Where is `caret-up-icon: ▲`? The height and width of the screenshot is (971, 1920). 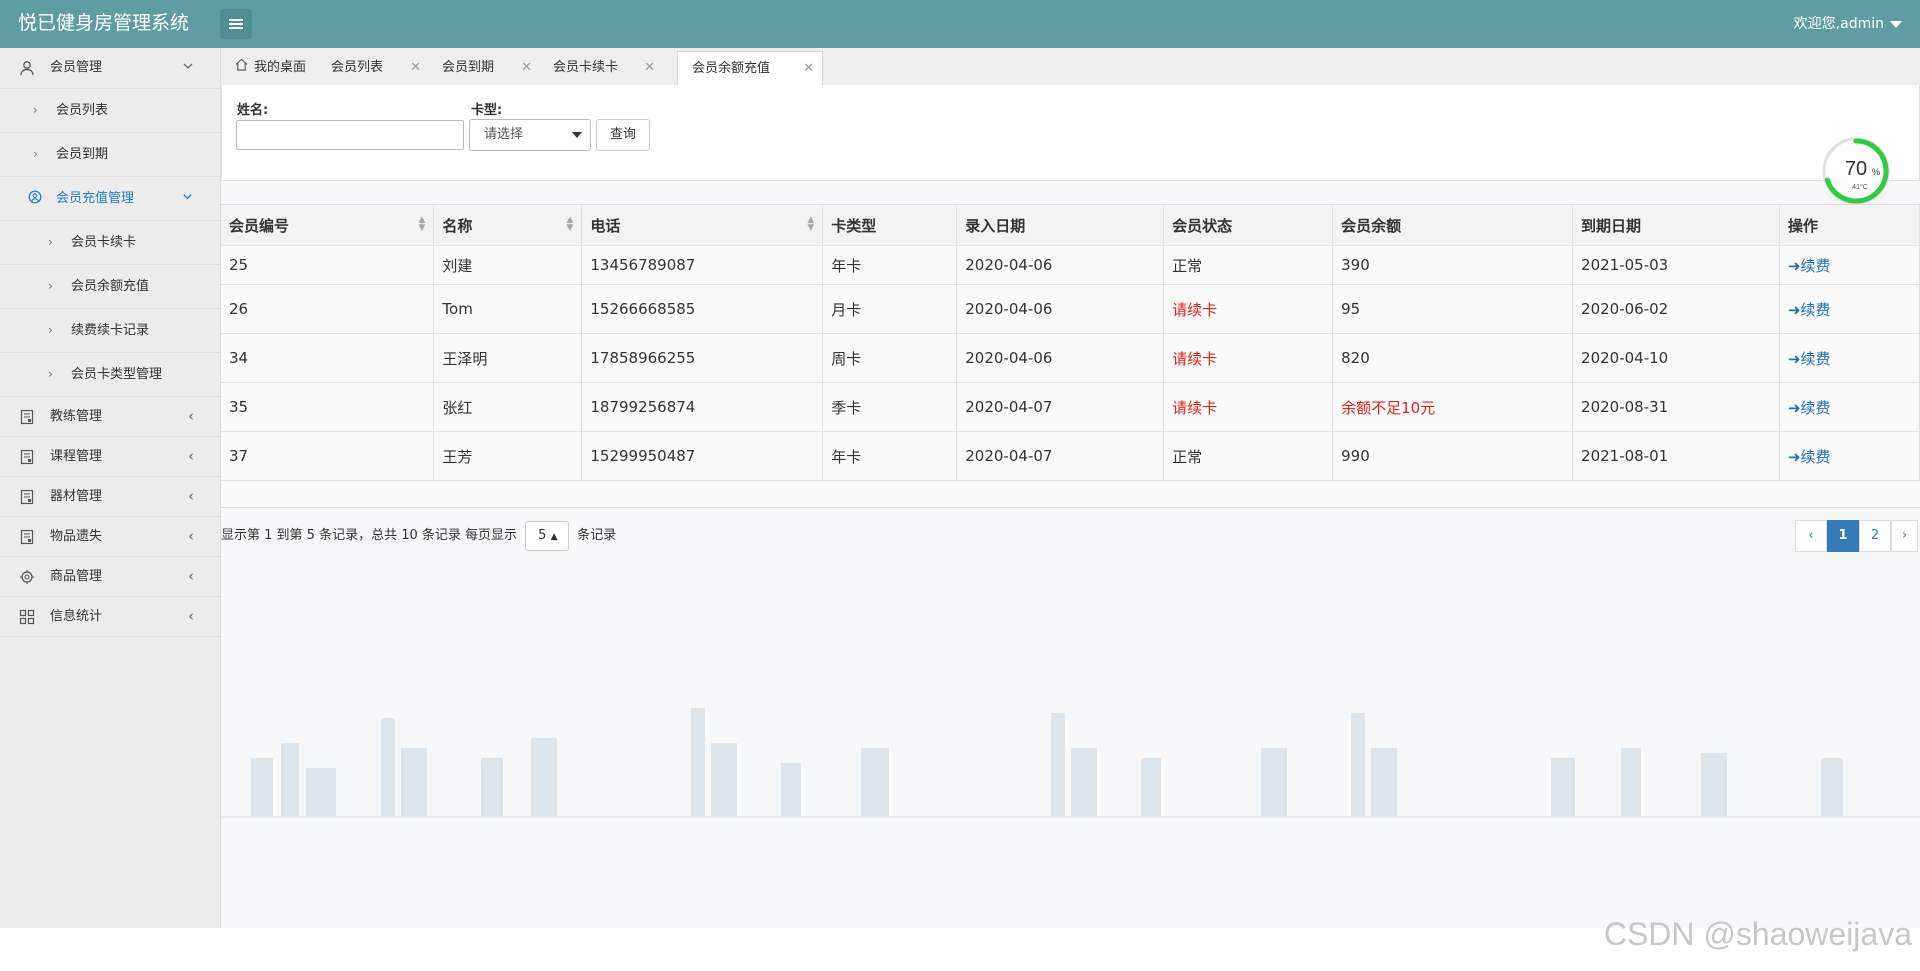 caret-up-icon: ▲ is located at coordinates (554, 536).